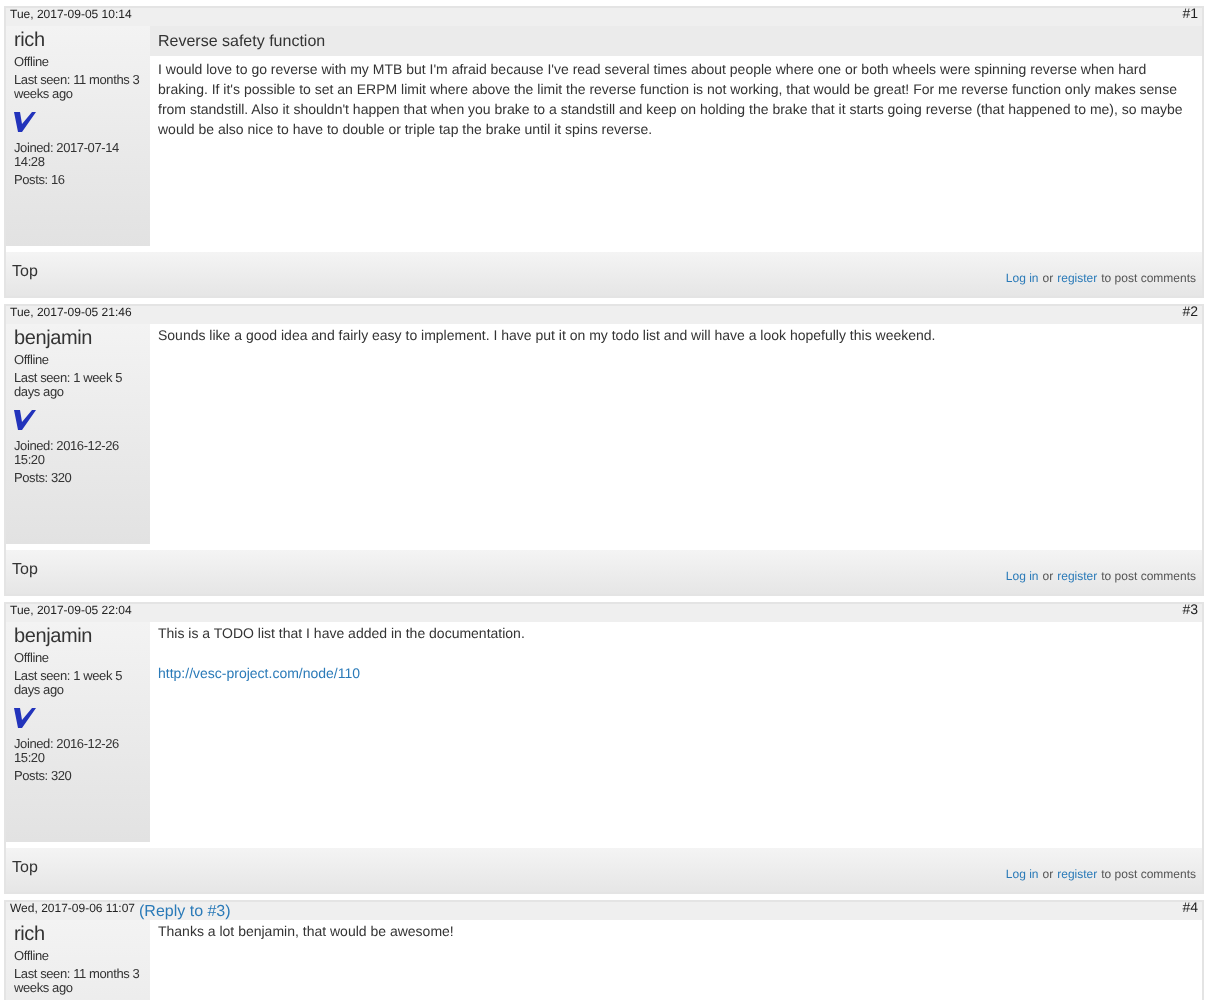 This screenshot has width=1208, height=1000. What do you see at coordinates (676, 41) in the screenshot?
I see `post-title: Reverse safety function` at bounding box center [676, 41].